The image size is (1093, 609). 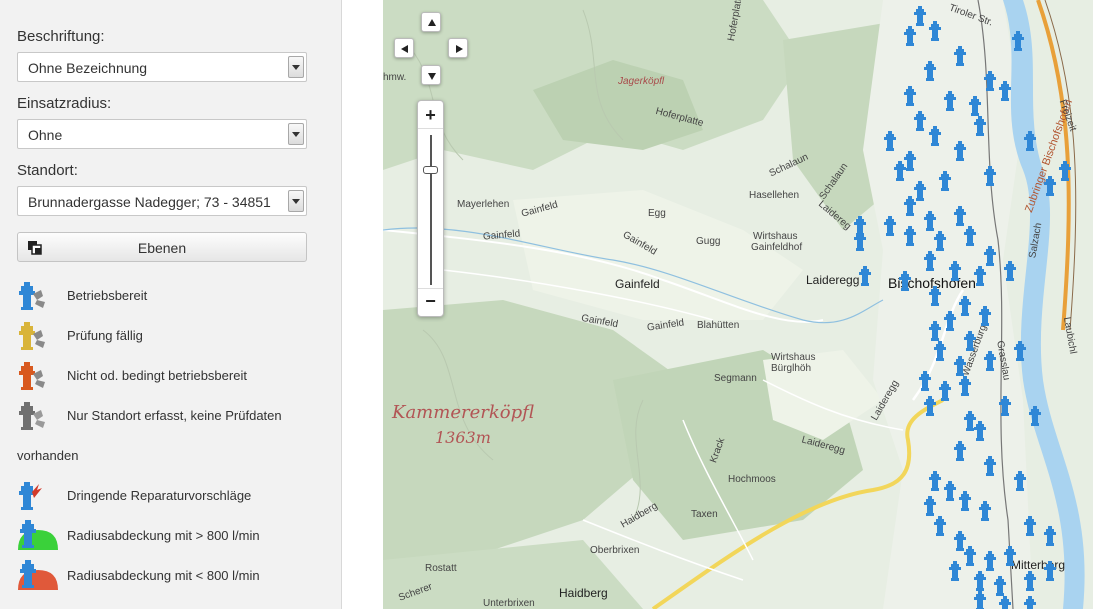 What do you see at coordinates (775, 236) in the screenshot?
I see `place-wirtshaus-1a: Wirtshaus` at bounding box center [775, 236].